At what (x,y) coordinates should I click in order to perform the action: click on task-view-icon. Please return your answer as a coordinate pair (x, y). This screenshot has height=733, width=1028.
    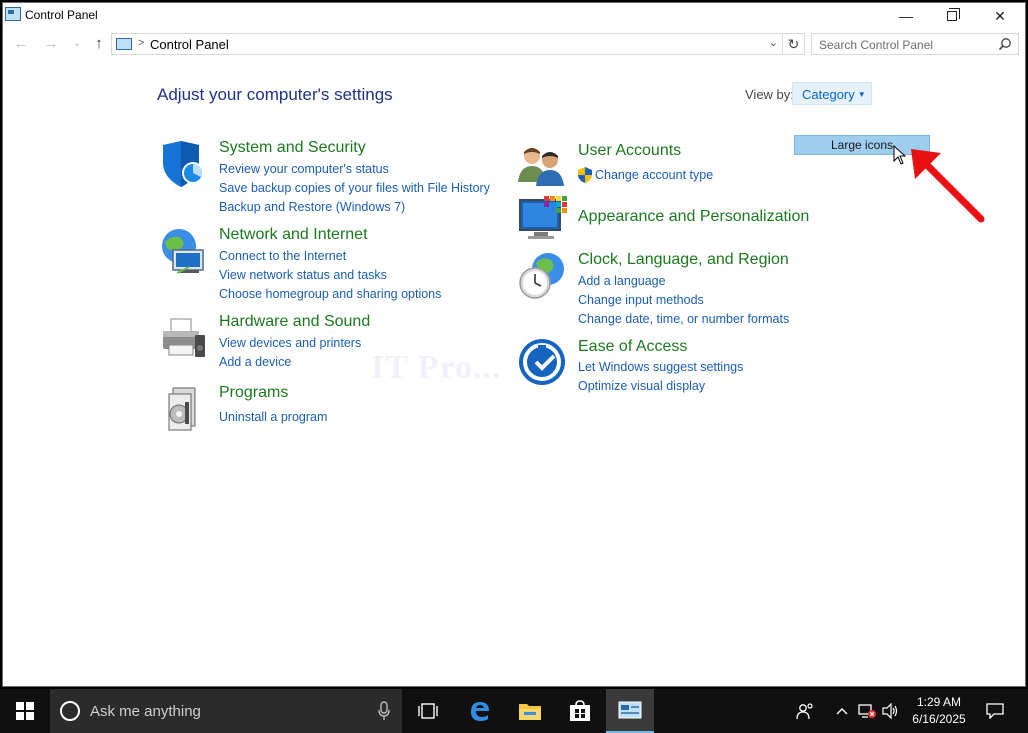
    Looking at the image, I should click on (428, 711).